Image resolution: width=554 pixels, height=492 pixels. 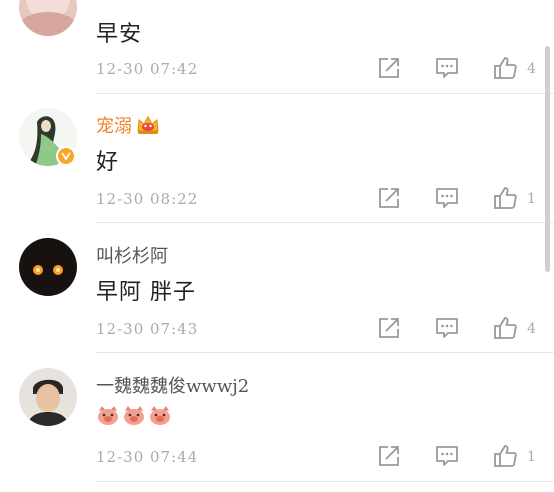 What do you see at coordinates (114, 126) in the screenshot?
I see `username-text: 宠溺` at bounding box center [114, 126].